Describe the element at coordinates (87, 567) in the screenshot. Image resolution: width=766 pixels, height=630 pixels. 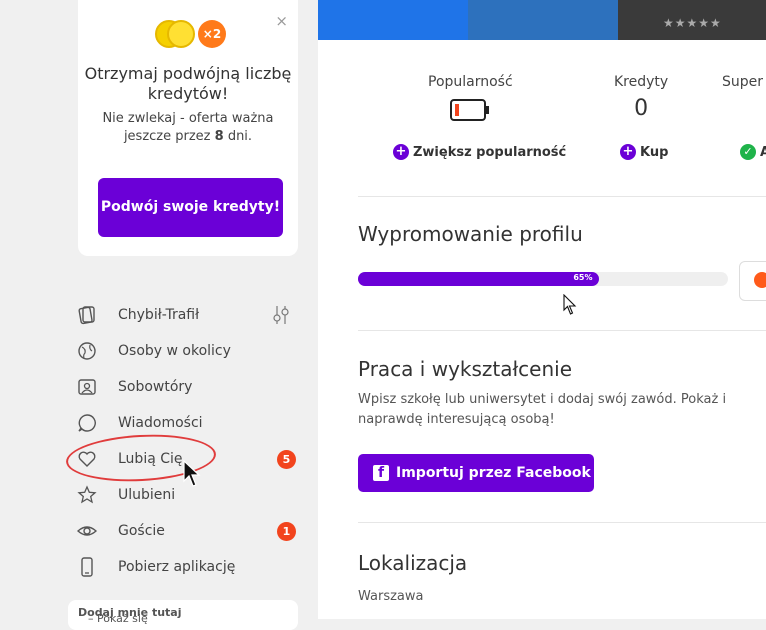
I see `phone-icon` at that location.